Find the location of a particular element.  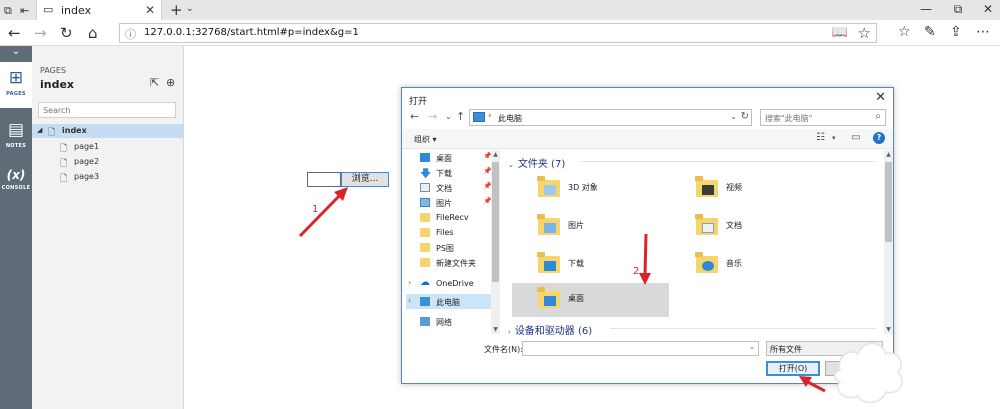

new-tab-icon: + is located at coordinates (176, 10).